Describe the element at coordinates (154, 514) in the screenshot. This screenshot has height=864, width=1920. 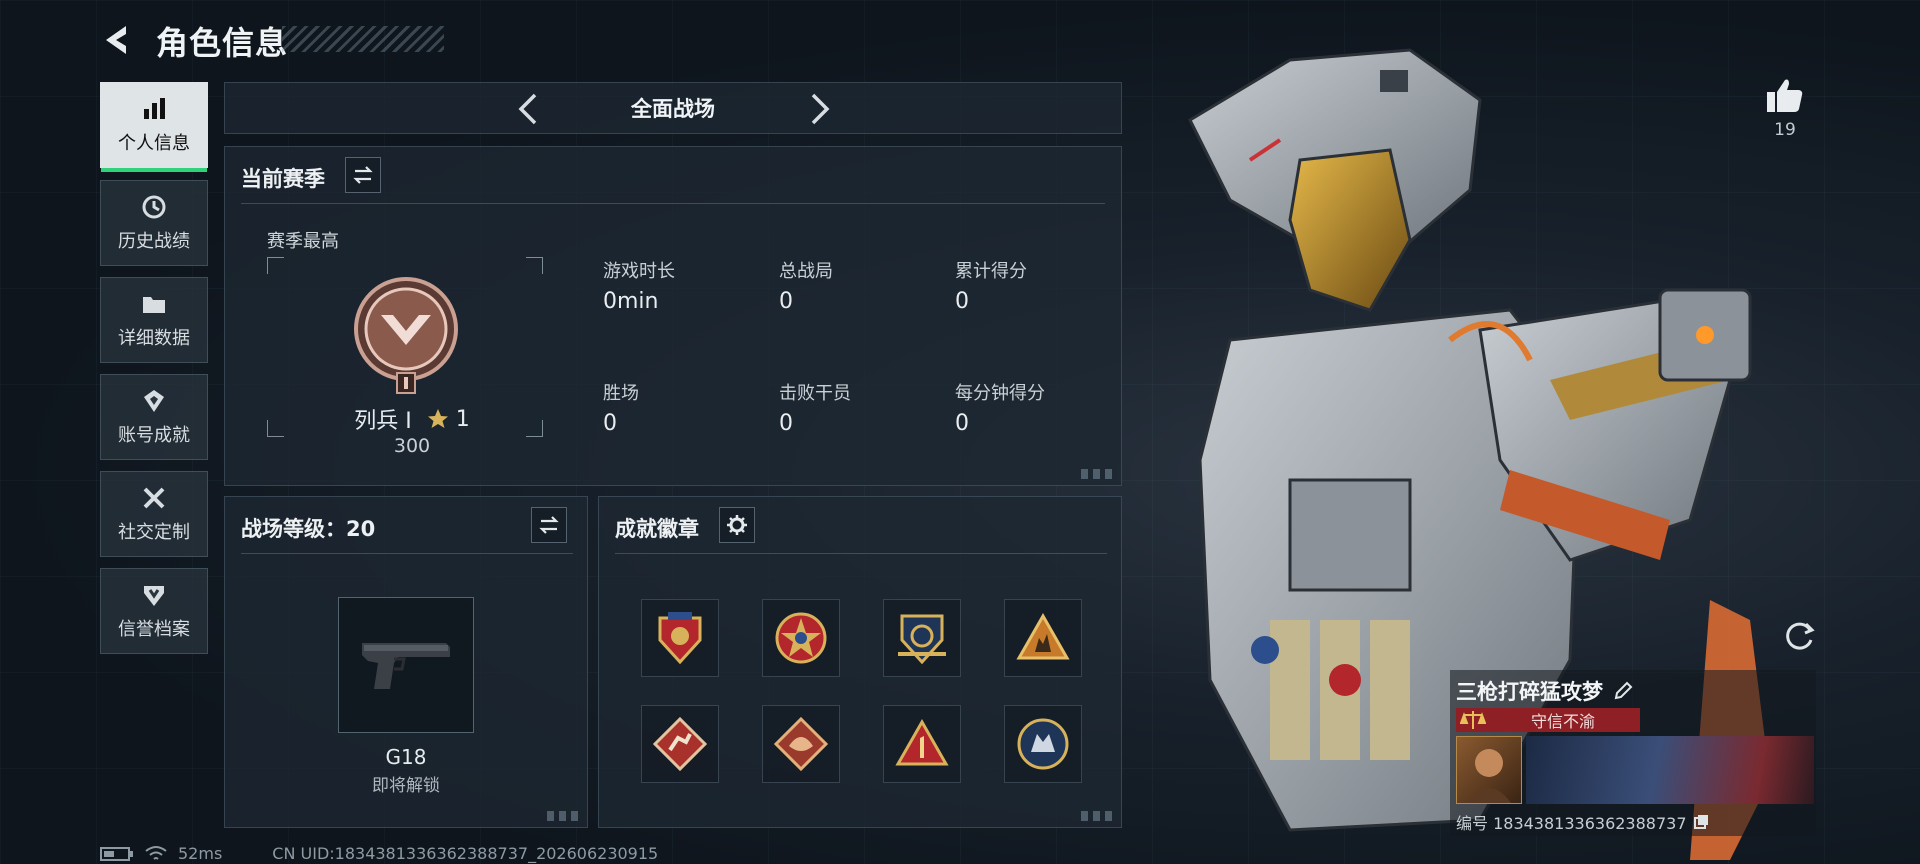
I see `sidebar-item-social: 社交定制` at that location.